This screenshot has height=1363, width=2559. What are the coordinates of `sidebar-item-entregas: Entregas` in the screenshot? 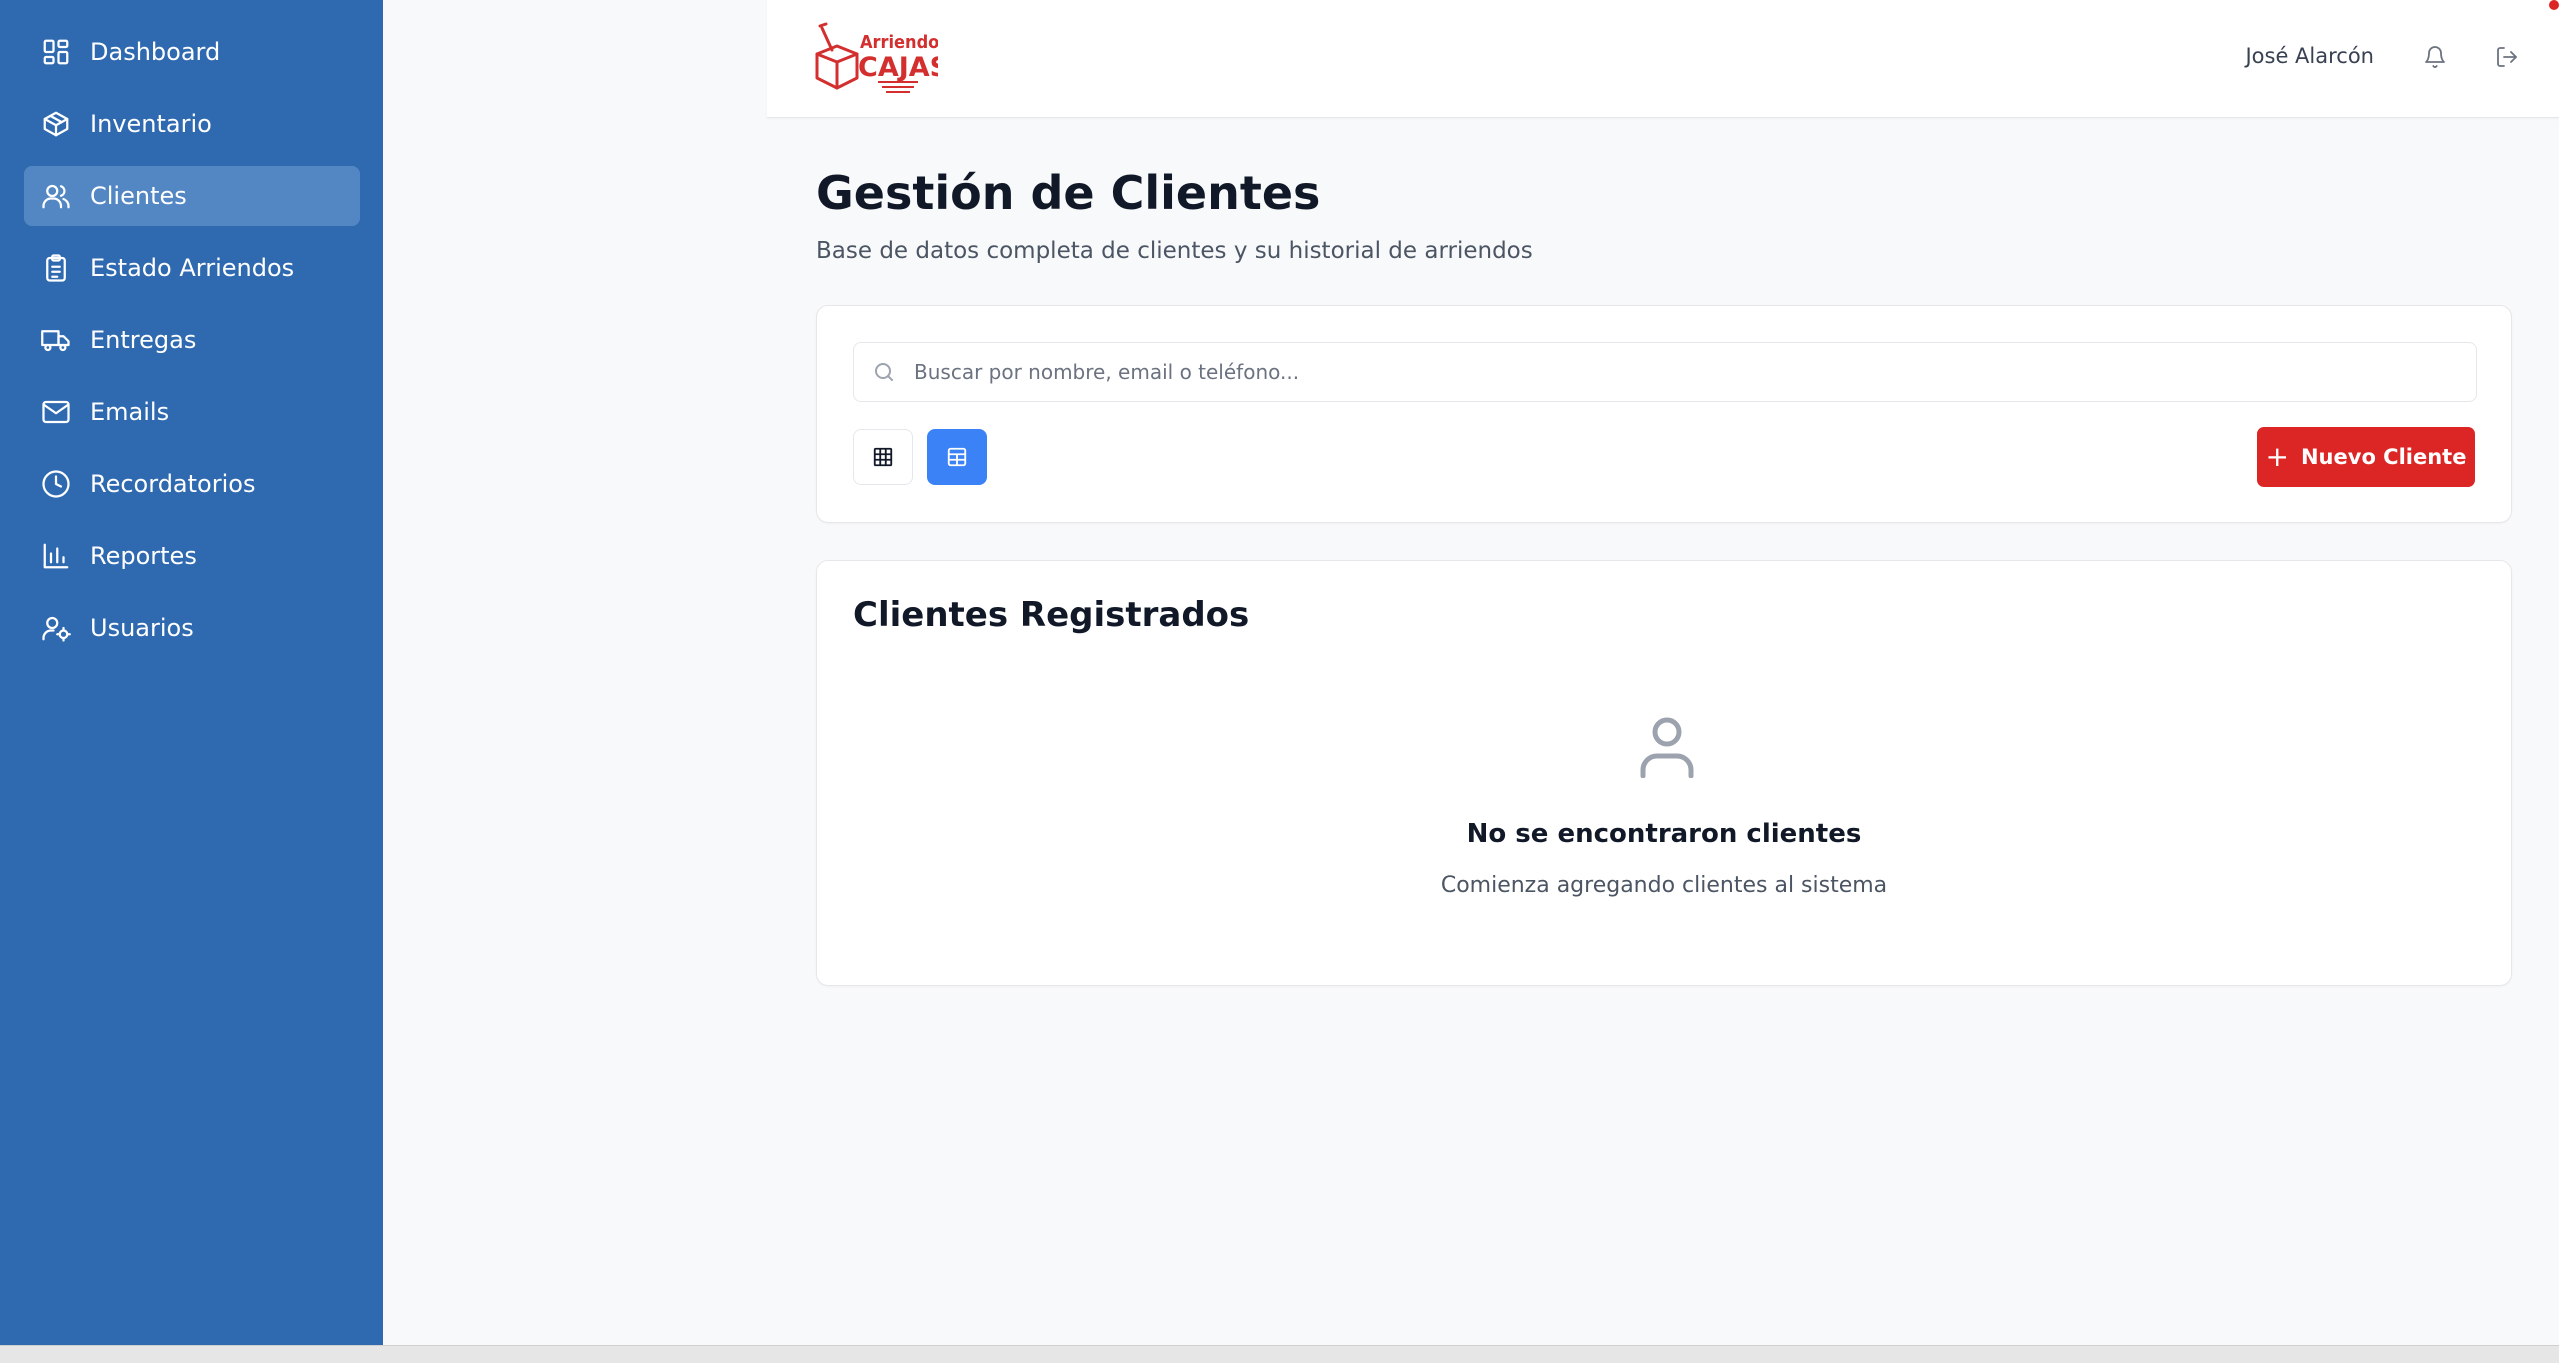 It's located at (192, 340).